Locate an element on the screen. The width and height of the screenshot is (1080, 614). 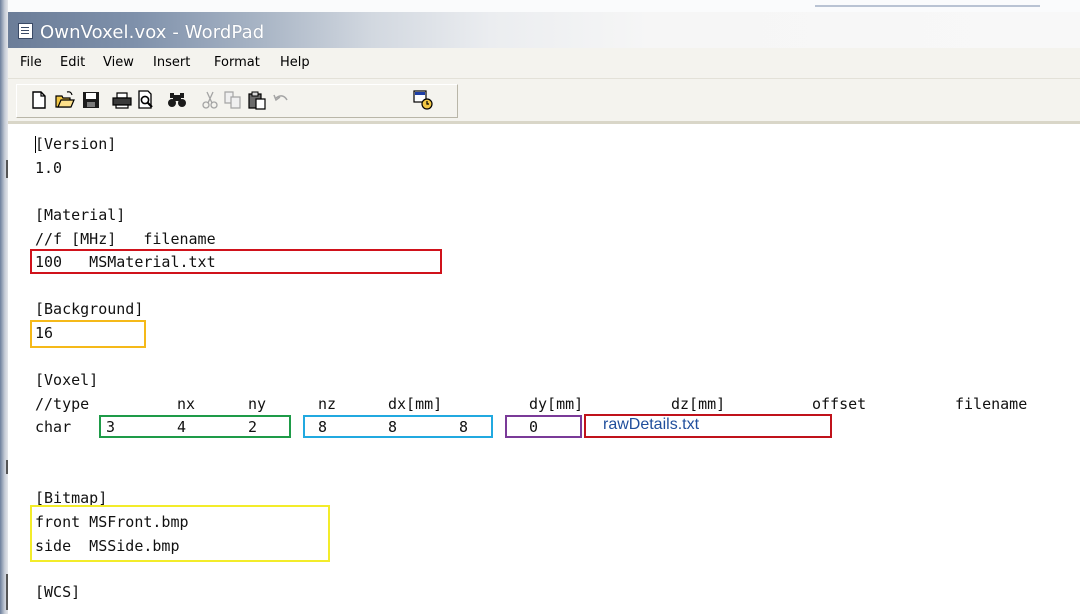
cut-icon is located at coordinates (210, 100).